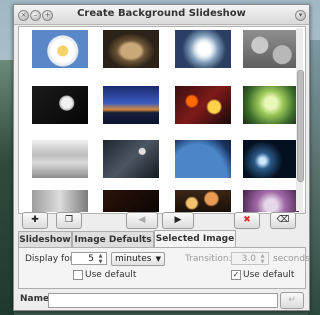 The height and width of the screenshot is (315, 320). I want to click on copy-icon: ❐, so click(69, 220).